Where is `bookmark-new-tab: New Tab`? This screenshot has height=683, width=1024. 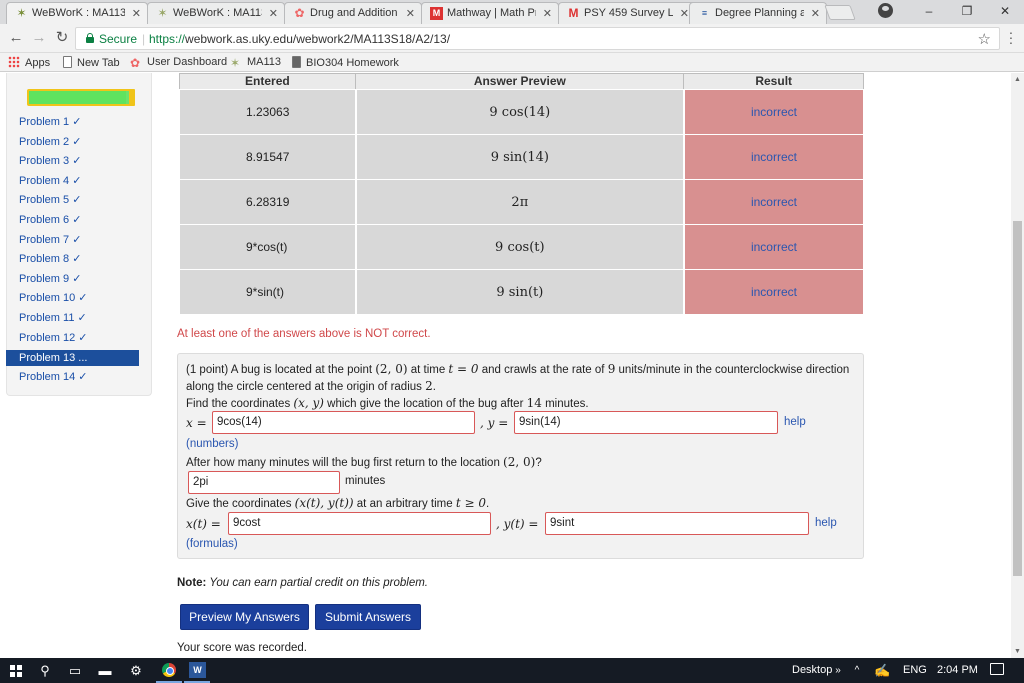 bookmark-new-tab: New Tab is located at coordinates (91, 62).